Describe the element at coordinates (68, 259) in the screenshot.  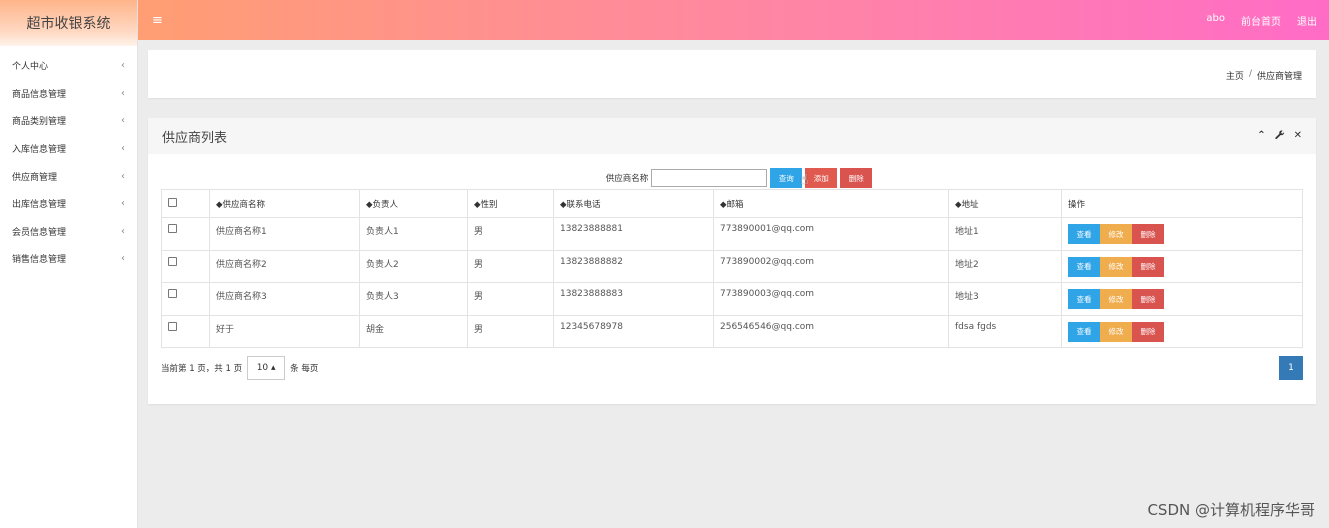
I see `sidebar-item-sales-info: 销售信息管理 ‹` at that location.